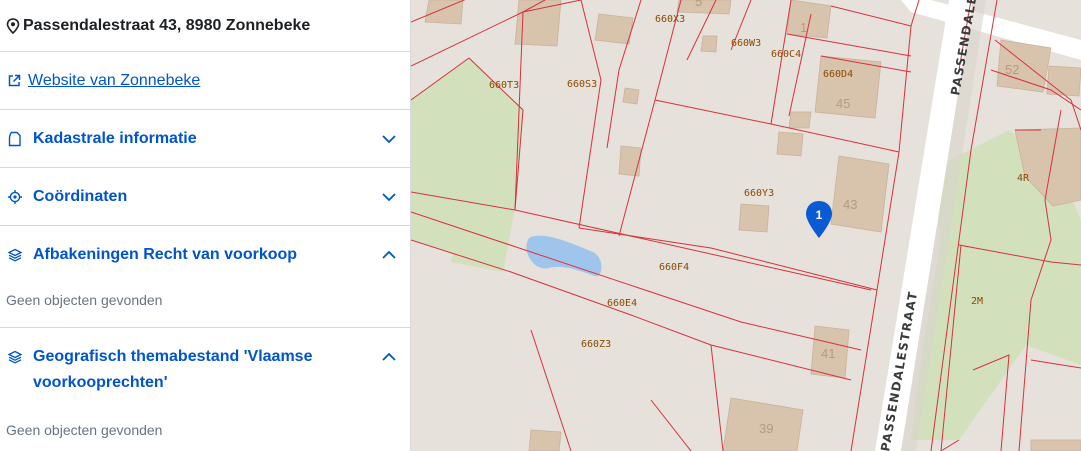 This screenshot has height=451, width=1081. Describe the element at coordinates (14, 80) in the screenshot. I see `external-link-icon` at that location.